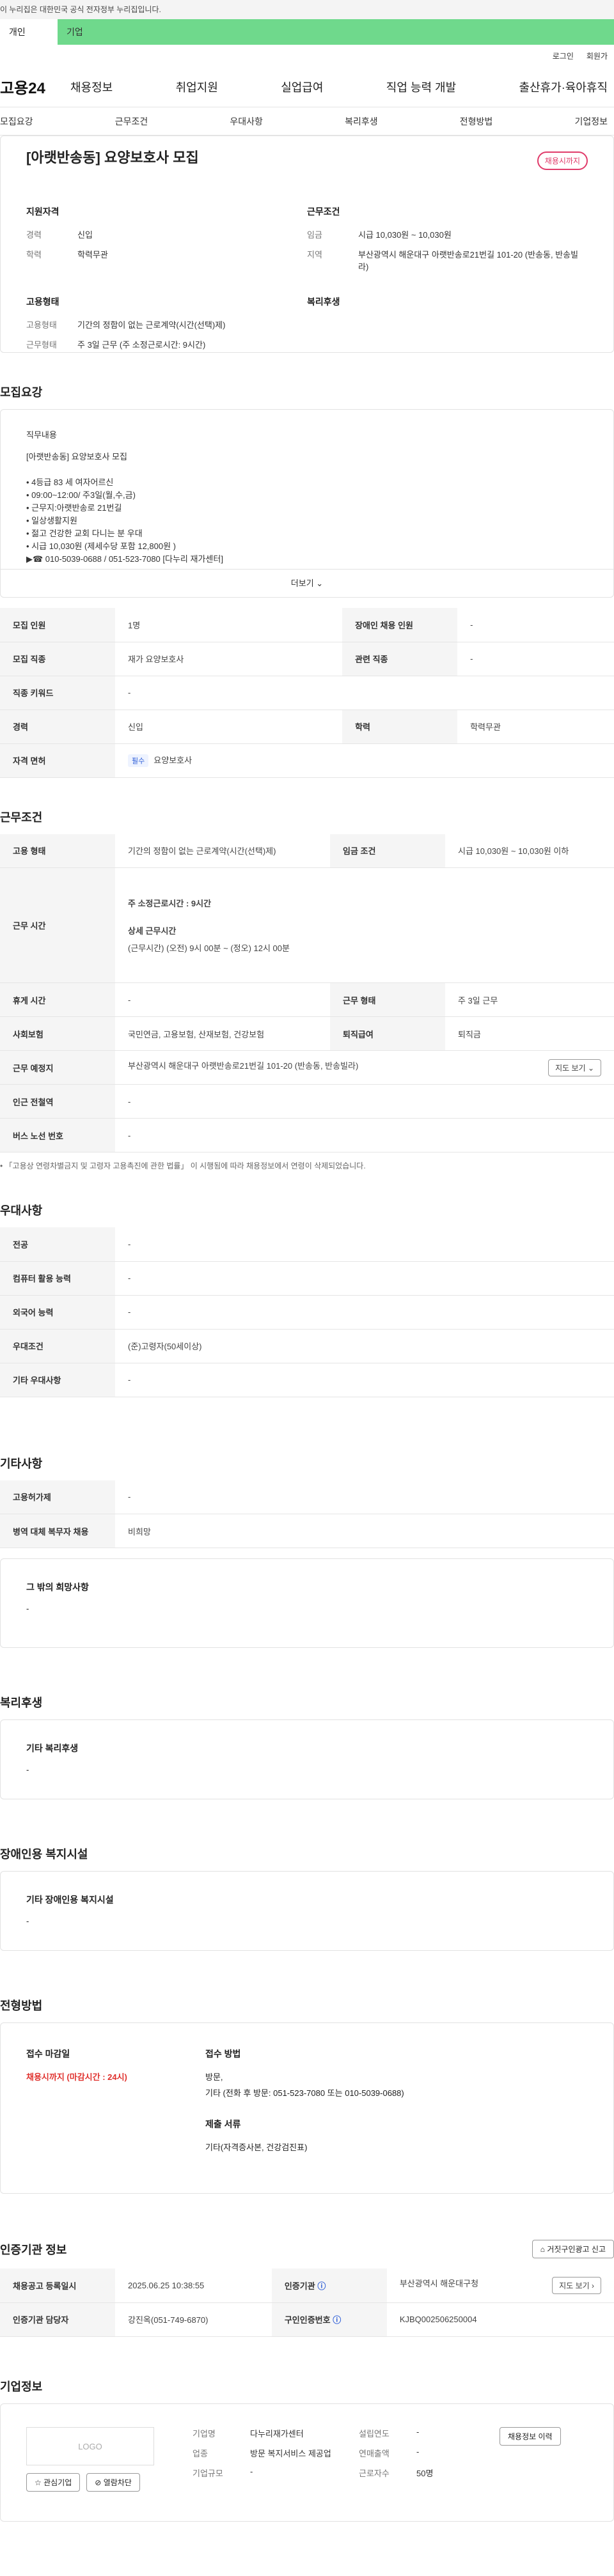 The image size is (614, 2576). Describe the element at coordinates (229, 659) in the screenshot. I see `row-value: 재가 요양보호사` at that location.